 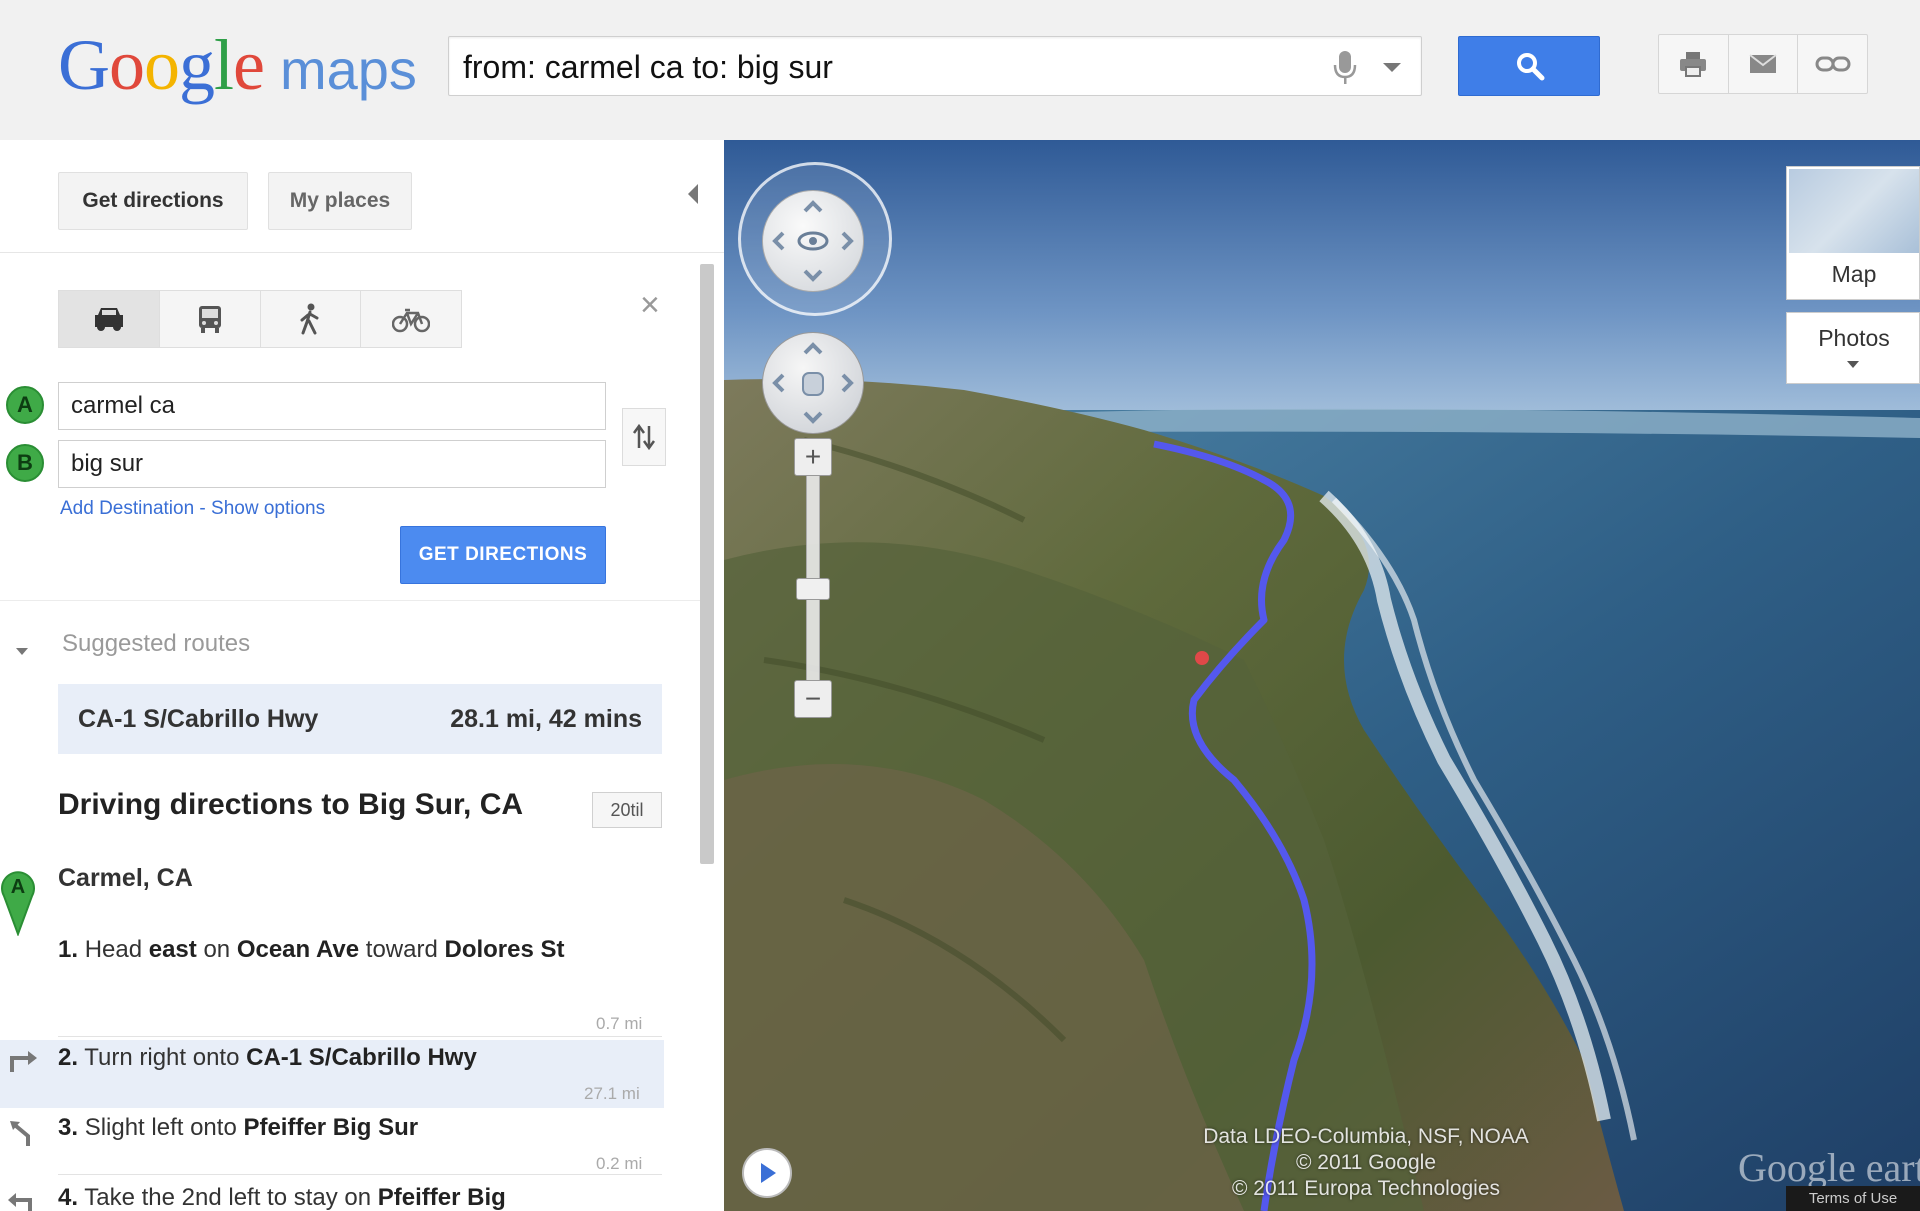 What do you see at coordinates (1345, 67) in the screenshot?
I see `microphone-icon` at bounding box center [1345, 67].